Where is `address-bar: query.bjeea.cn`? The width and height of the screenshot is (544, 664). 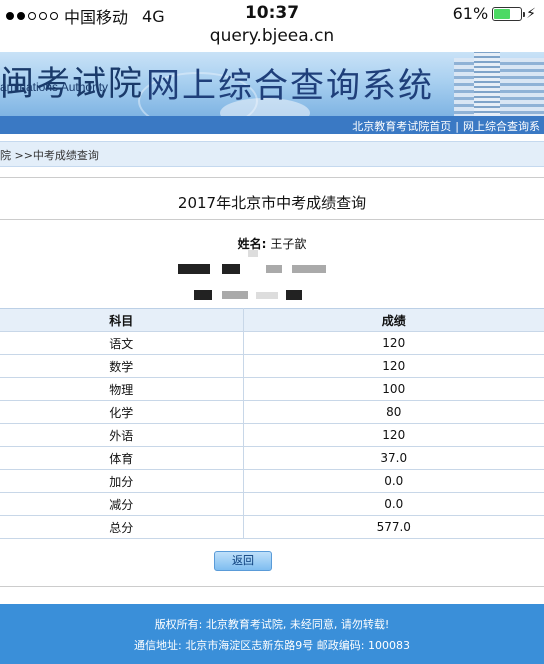 address-bar: query.bjeea.cn is located at coordinates (272, 39).